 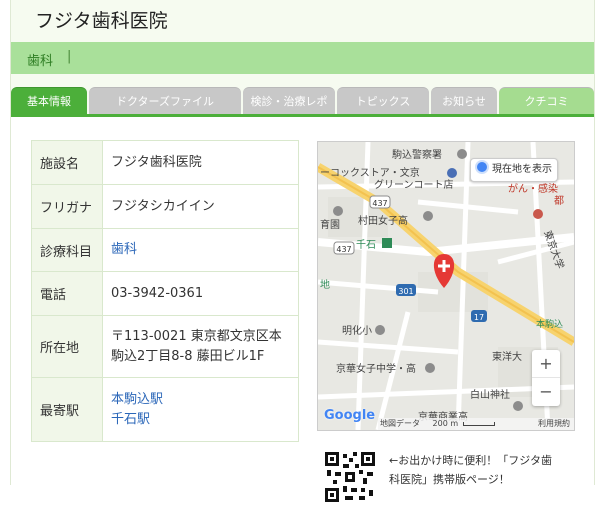 What do you see at coordinates (405, 291) in the screenshot?
I see `map-route-301: 301` at bounding box center [405, 291].